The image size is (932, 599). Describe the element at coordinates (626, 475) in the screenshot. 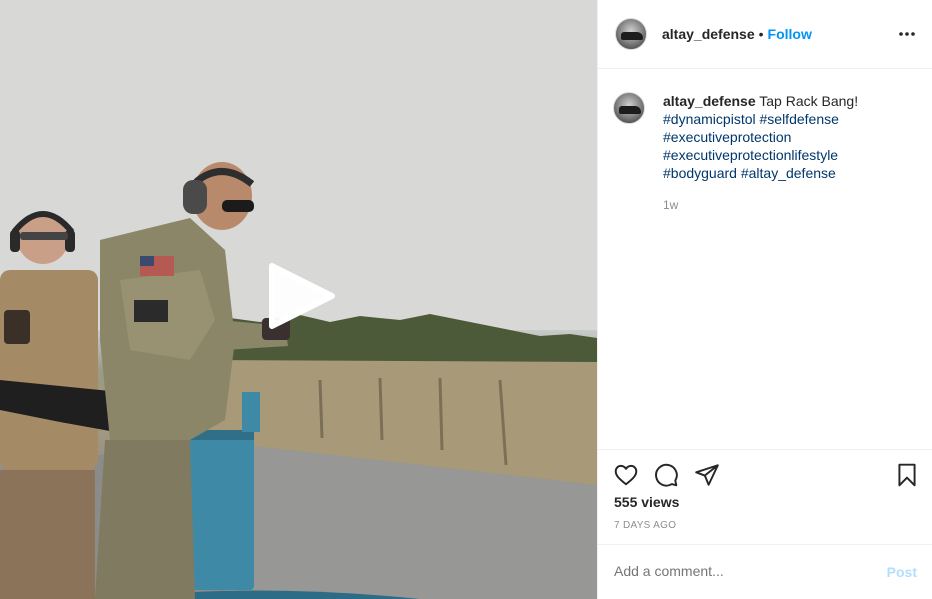

I see `heart-icon` at that location.